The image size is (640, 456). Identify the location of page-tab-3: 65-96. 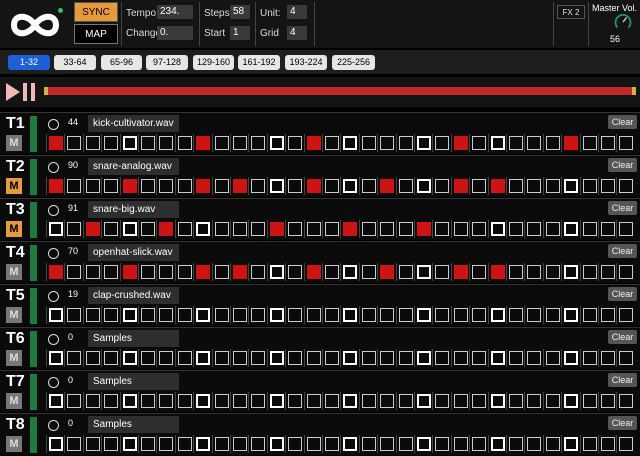
(121, 62).